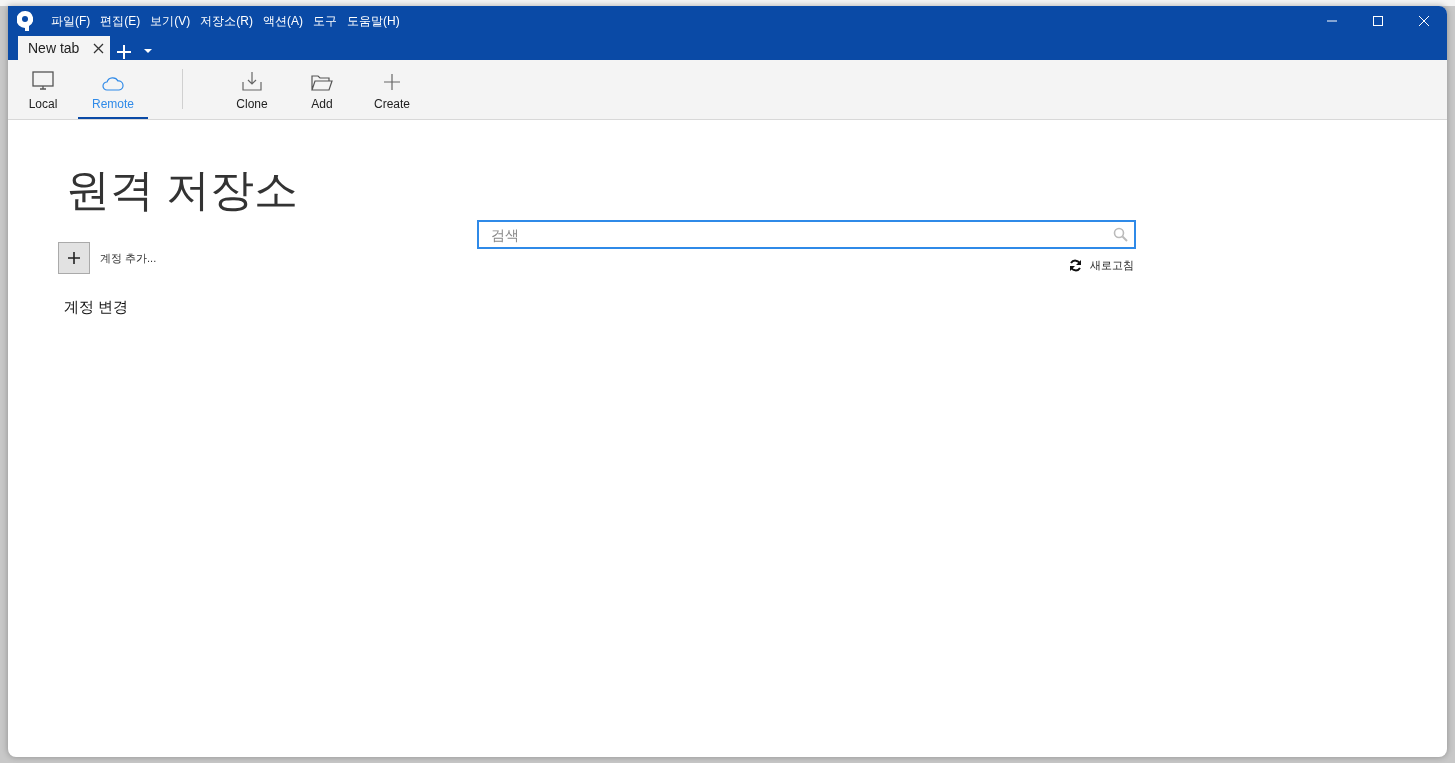  Describe the element at coordinates (25, 21) in the screenshot. I see `app-logo-icon` at that location.